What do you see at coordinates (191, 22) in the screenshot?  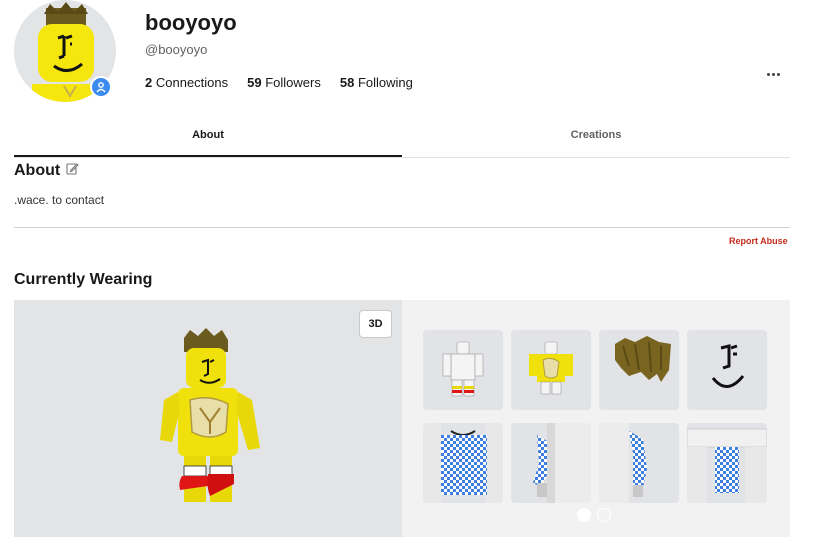 I see `profile-username: booyoyo` at bounding box center [191, 22].